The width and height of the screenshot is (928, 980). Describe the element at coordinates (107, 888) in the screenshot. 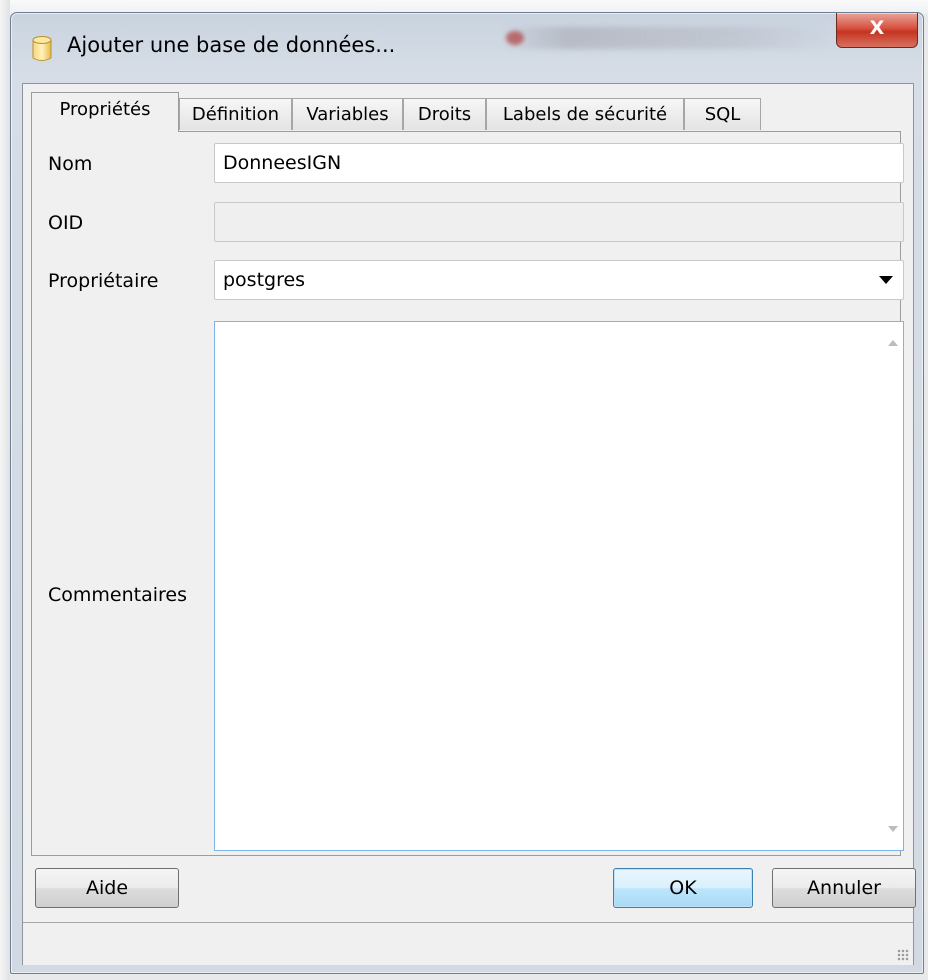

I see `aide-button: Aide` at that location.